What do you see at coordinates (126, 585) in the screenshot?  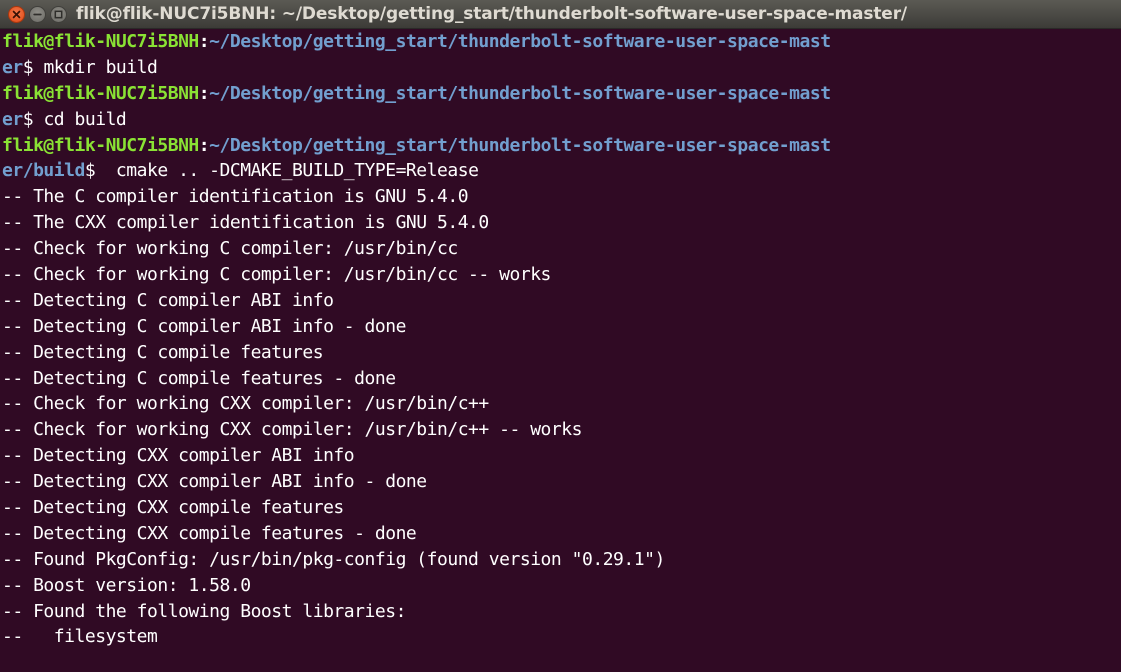 I see `line-text: -- Boost version: 1.58.0` at bounding box center [126, 585].